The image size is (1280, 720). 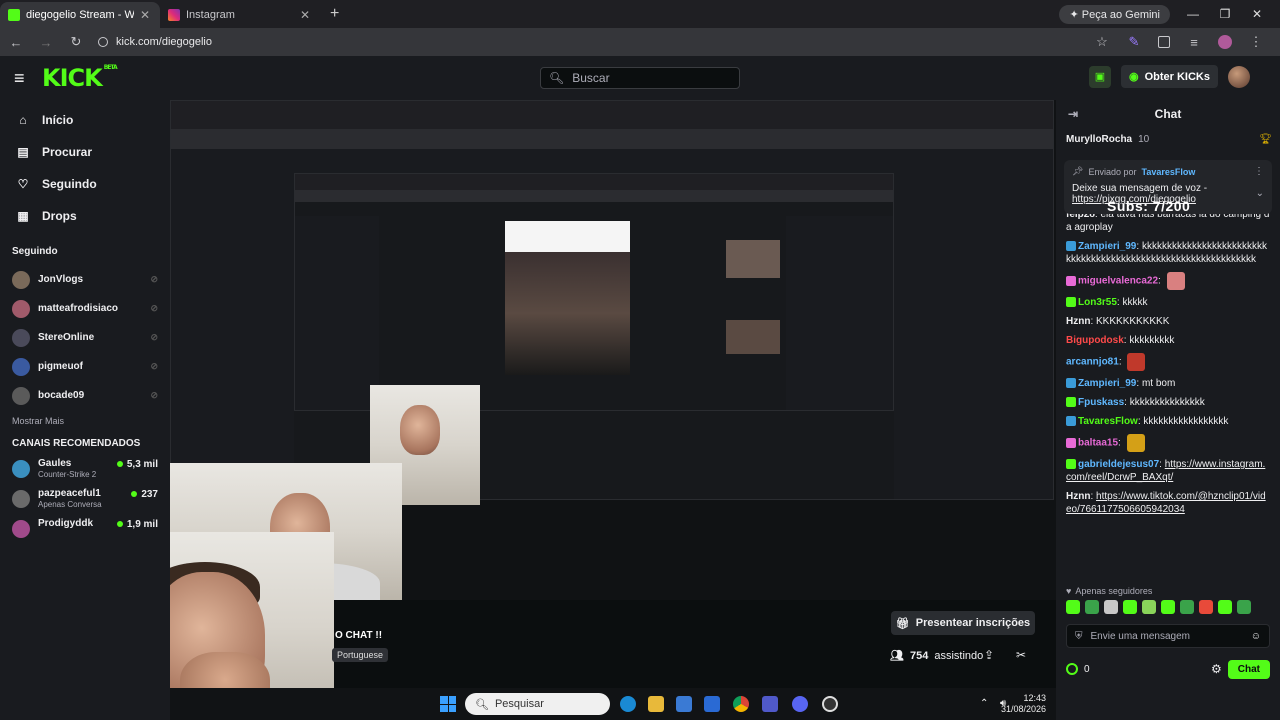 I want to click on kick-logo: KICK BETA, so click(x=80, y=78).